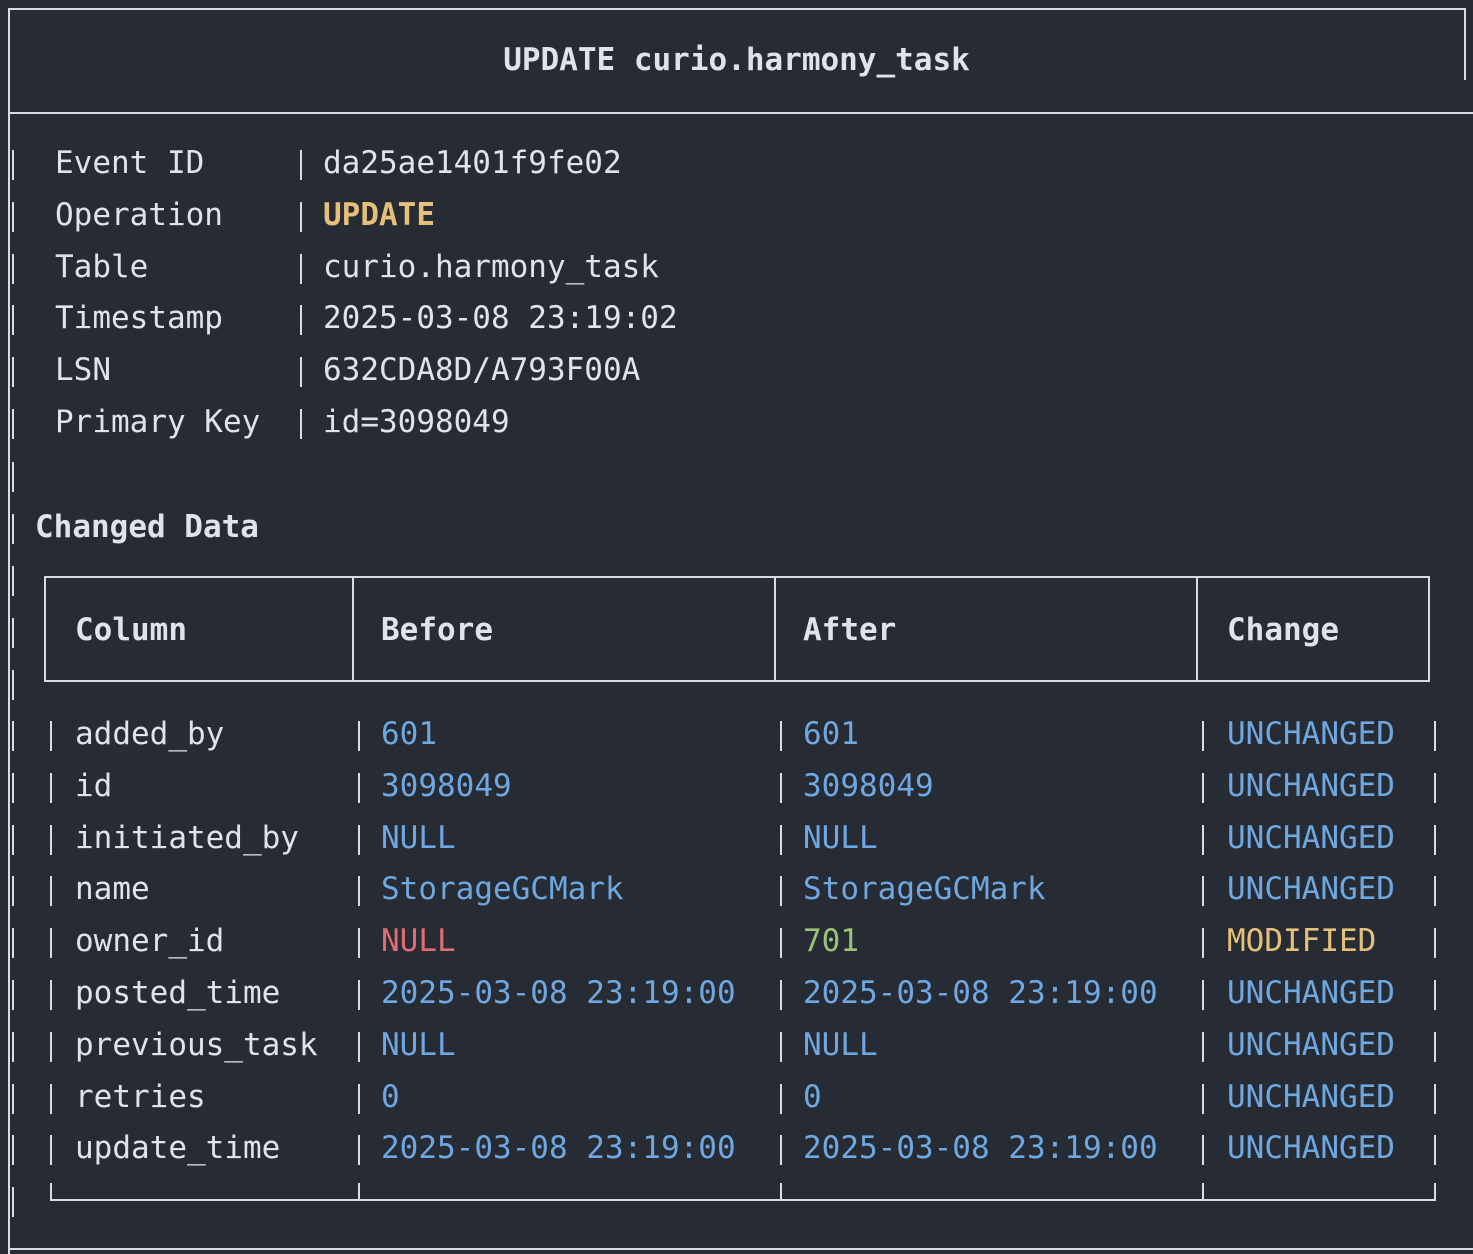  What do you see at coordinates (812, 1096) in the screenshot?
I see `cell-after: 0` at bounding box center [812, 1096].